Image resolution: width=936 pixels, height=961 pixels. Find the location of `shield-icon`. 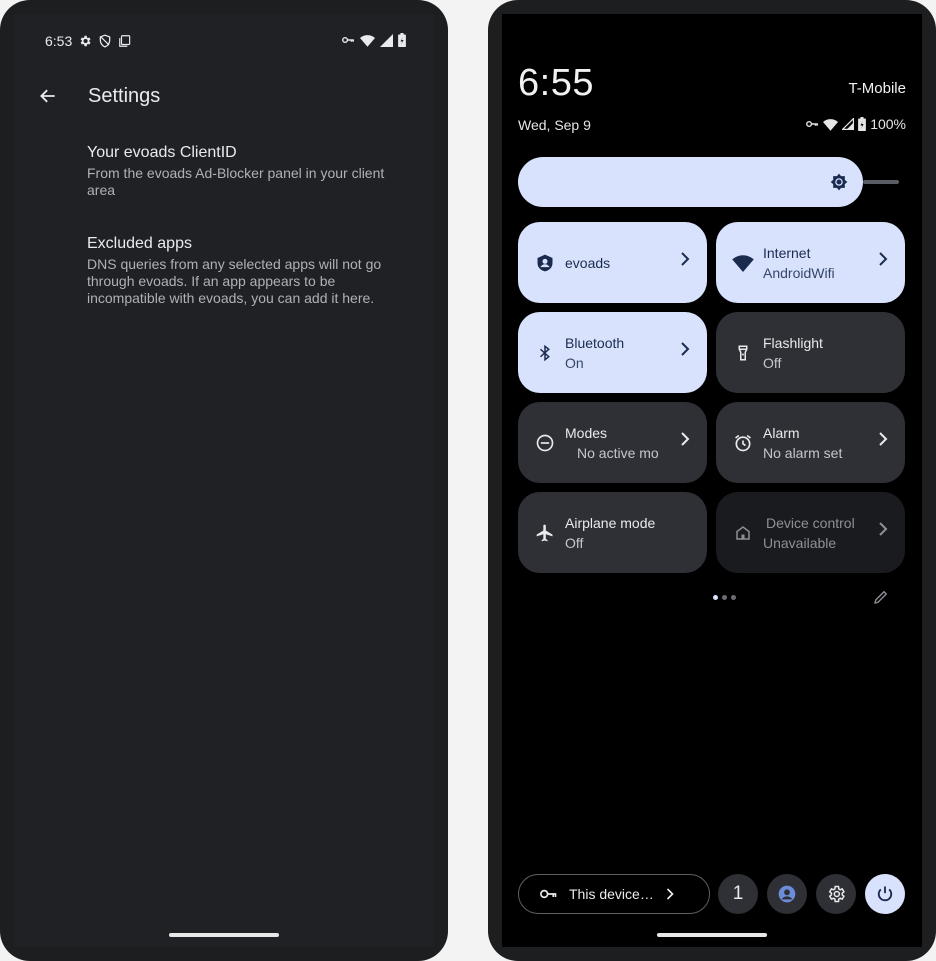

shield-icon is located at coordinates (105, 41).